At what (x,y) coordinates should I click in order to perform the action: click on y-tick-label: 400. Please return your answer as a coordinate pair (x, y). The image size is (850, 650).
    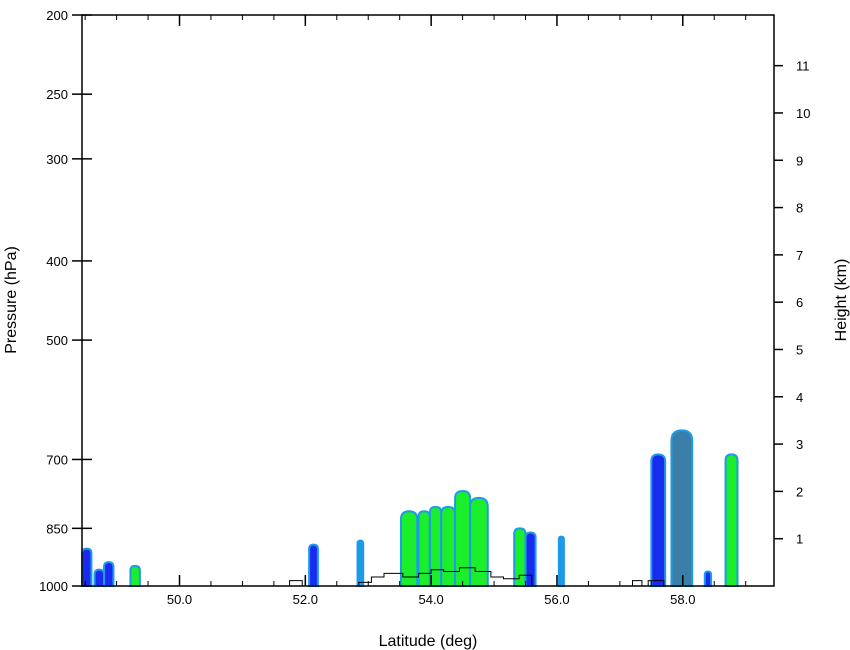
    Looking at the image, I should click on (57, 261).